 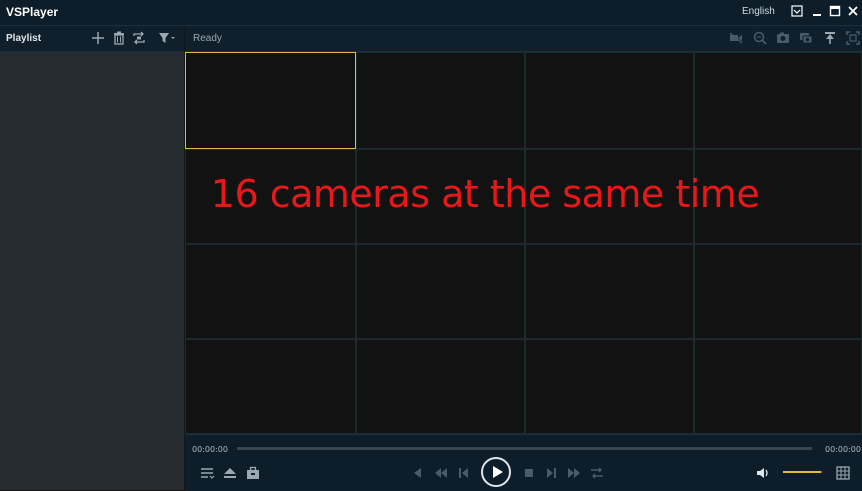 What do you see at coordinates (207, 38) in the screenshot?
I see `status-text: Ready` at bounding box center [207, 38].